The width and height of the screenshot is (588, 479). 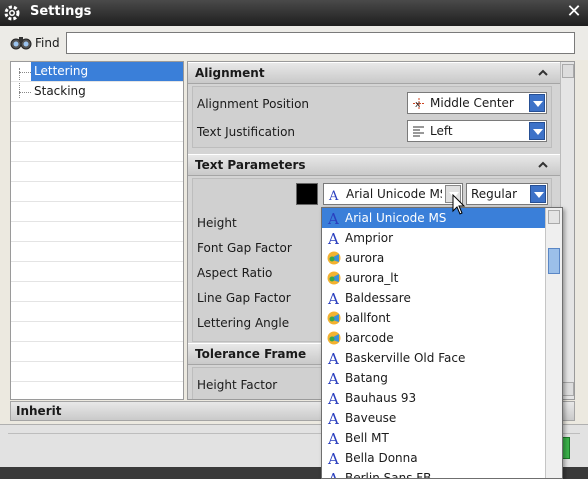 What do you see at coordinates (568, 389) in the screenshot?
I see `scroll-down-icon` at bounding box center [568, 389].